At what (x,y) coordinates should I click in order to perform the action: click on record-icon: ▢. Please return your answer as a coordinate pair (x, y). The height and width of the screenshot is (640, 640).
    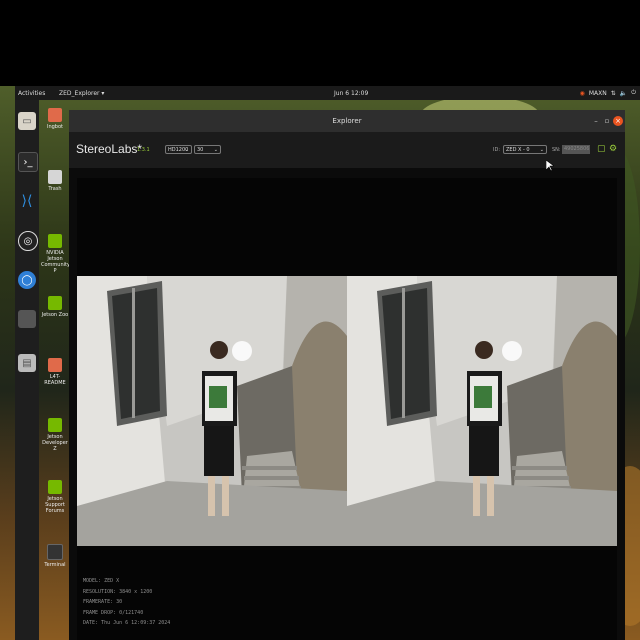
    Looking at the image, I should click on (601, 149).